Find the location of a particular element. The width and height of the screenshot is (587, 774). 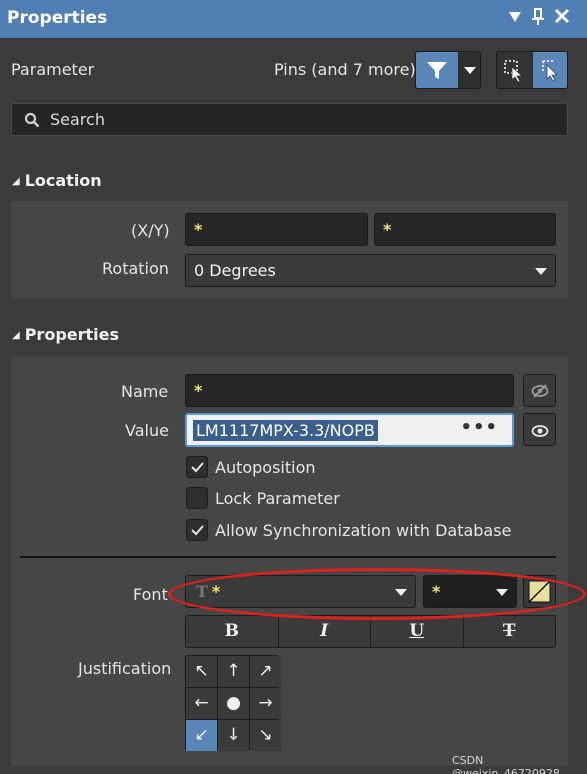

filter-button is located at coordinates (448, 70).